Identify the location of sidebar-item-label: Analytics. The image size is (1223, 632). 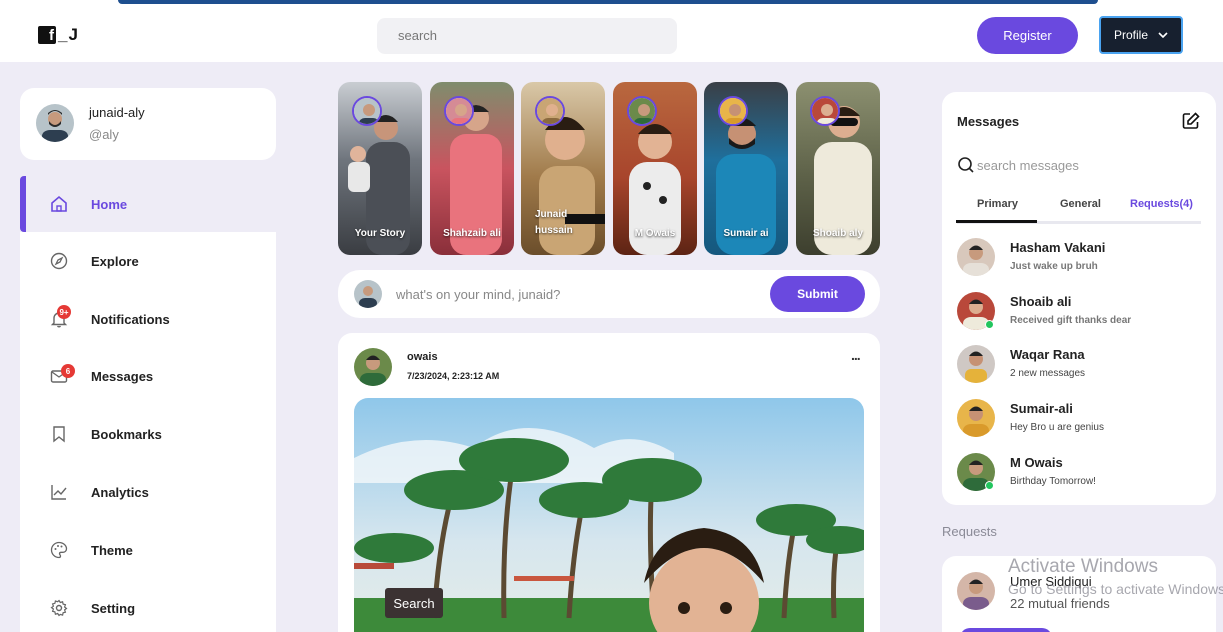
(120, 492).